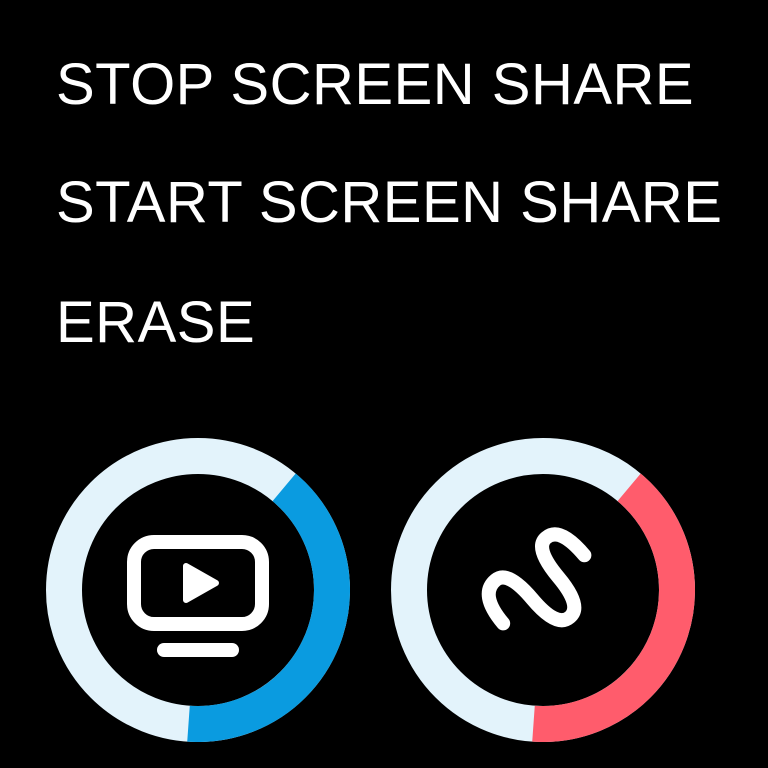 Image resolution: width=768 pixels, height=768 pixels. What do you see at coordinates (389, 203) in the screenshot?
I see `menu-item-start-screen-share: START SCREEN SHARE` at bounding box center [389, 203].